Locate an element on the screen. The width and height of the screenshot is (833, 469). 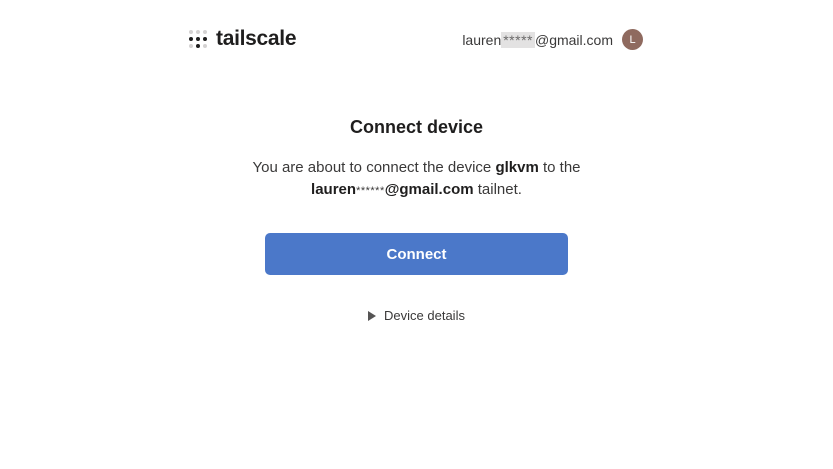
device-details-toggle: Device details is located at coordinates (416, 315).